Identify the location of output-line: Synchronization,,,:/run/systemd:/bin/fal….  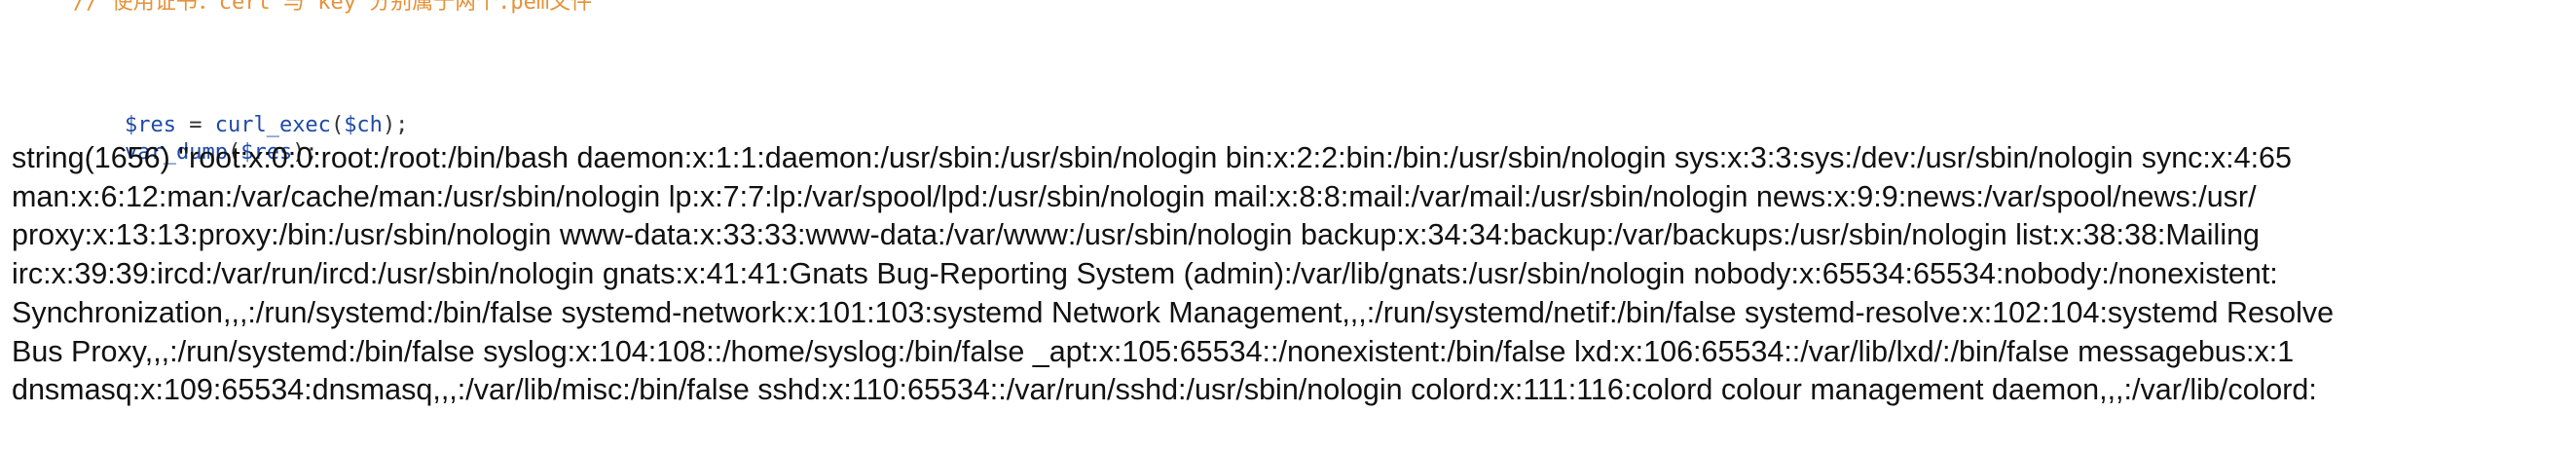
(1173, 312).